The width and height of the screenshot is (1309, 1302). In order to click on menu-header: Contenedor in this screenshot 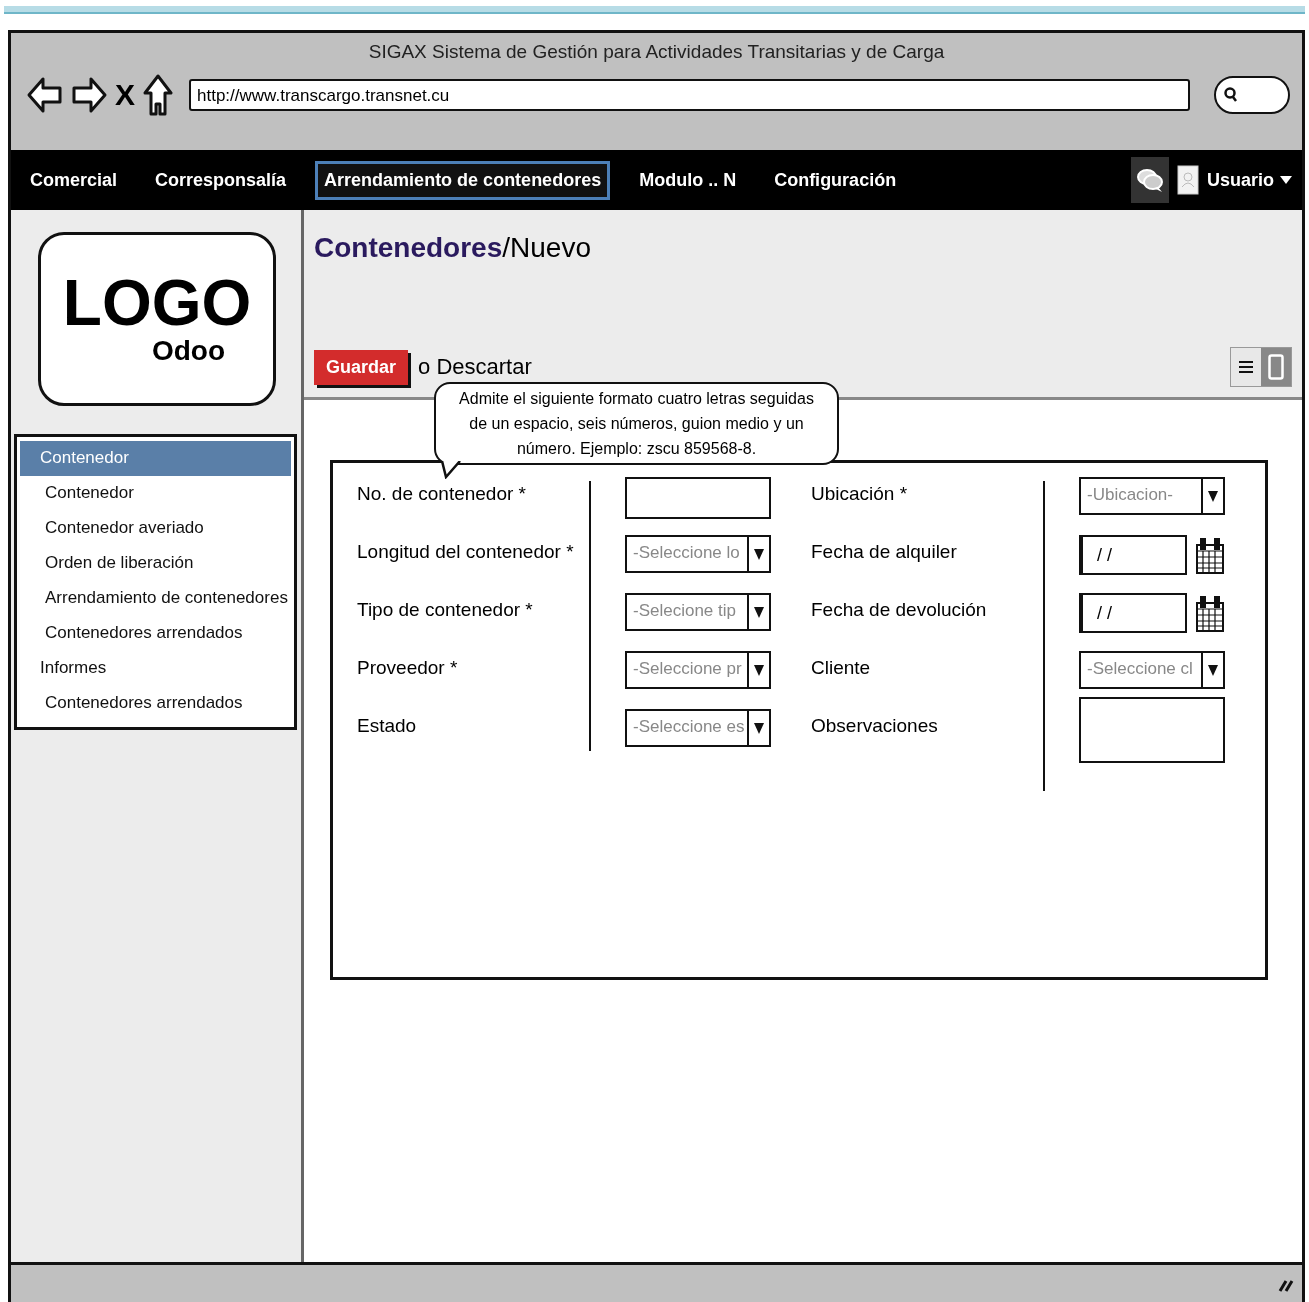, I will do `click(155, 458)`.